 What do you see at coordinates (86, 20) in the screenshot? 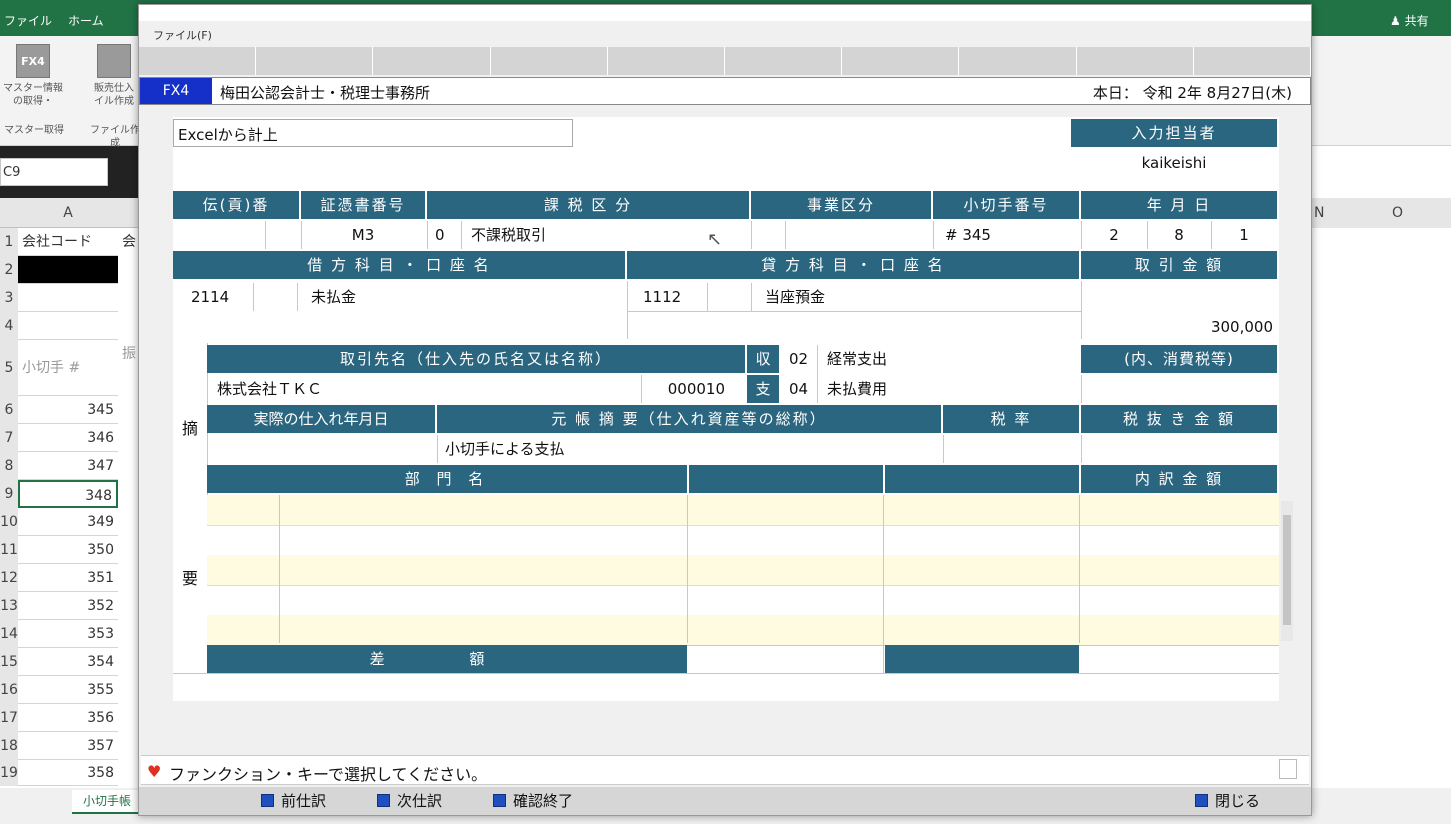
I see `ribbon-tab-home: ホーム` at bounding box center [86, 20].